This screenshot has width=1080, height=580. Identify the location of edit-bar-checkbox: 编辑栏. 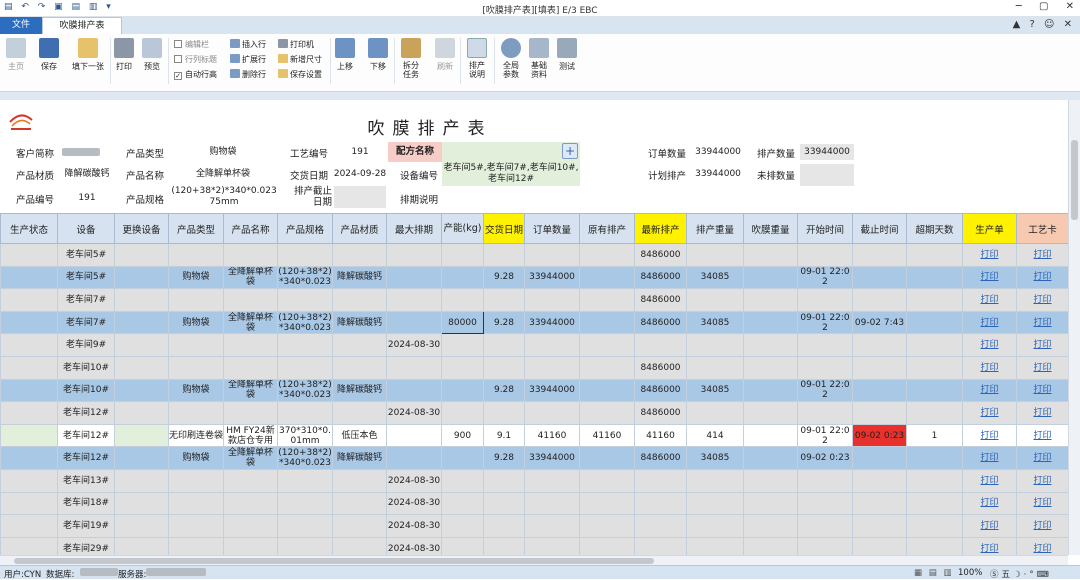
(191, 44).